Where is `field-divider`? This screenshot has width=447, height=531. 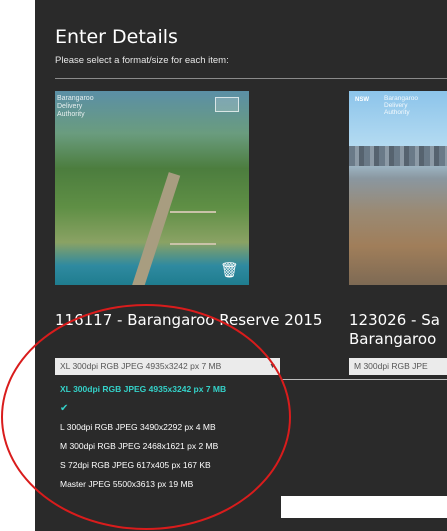
field-divider is located at coordinates (364, 379).